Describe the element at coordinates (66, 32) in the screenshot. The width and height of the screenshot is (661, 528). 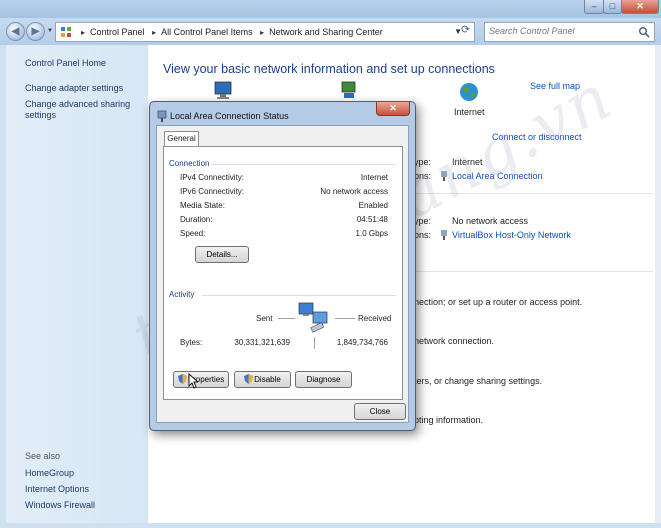
I see `control-panel-icon` at that location.